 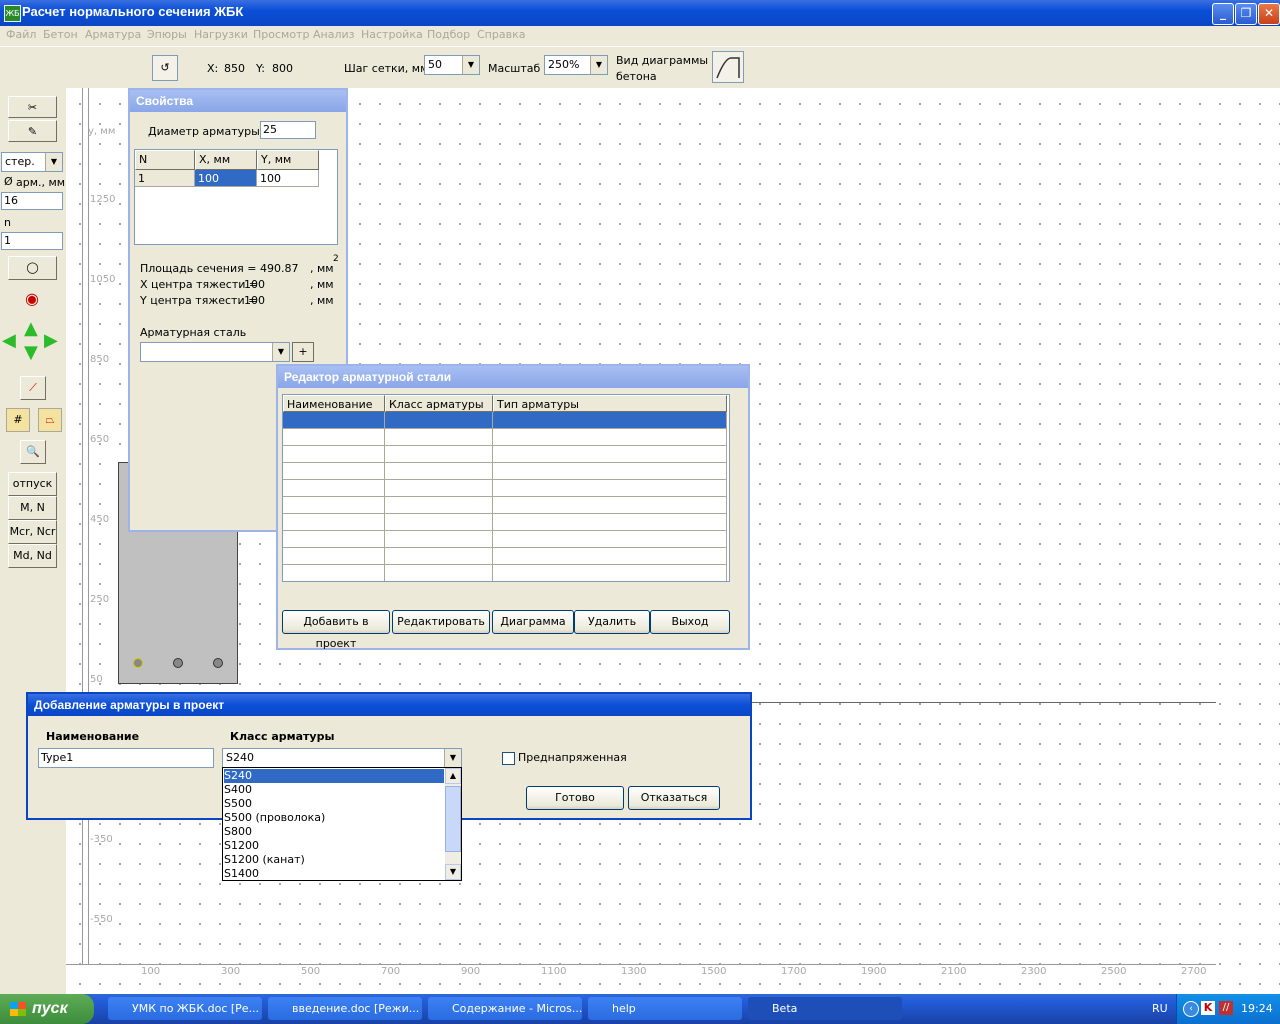 I want to click on menu-selection: Подбор, so click(x=448, y=34).